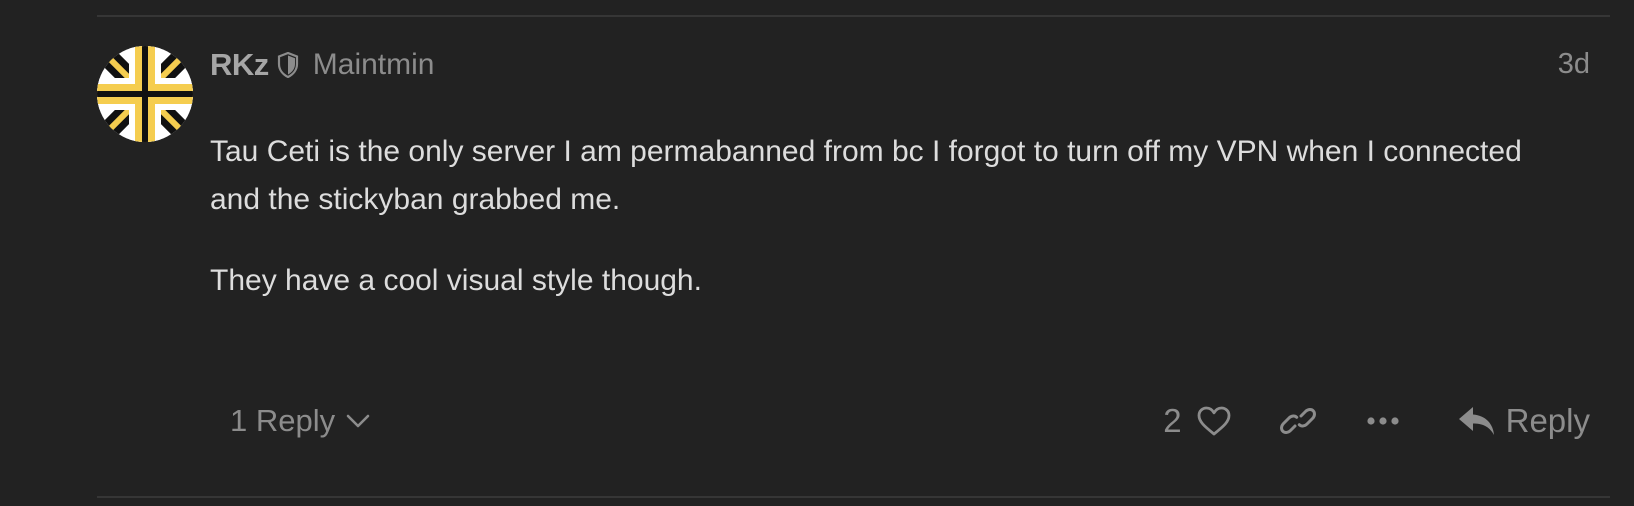  What do you see at coordinates (900, 421) in the screenshot?
I see `post-controls: 1 Reply 2 Reply` at bounding box center [900, 421].